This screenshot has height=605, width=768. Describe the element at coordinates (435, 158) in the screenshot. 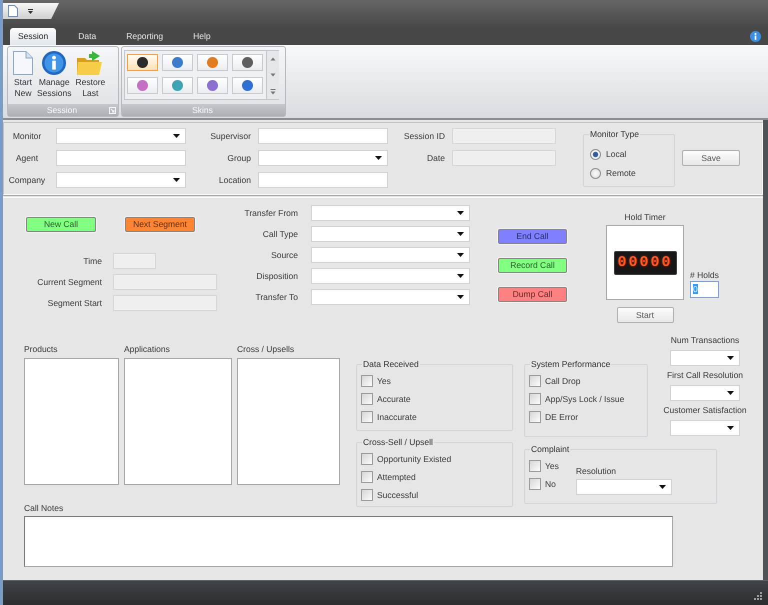

I see `field-label: Date` at that location.